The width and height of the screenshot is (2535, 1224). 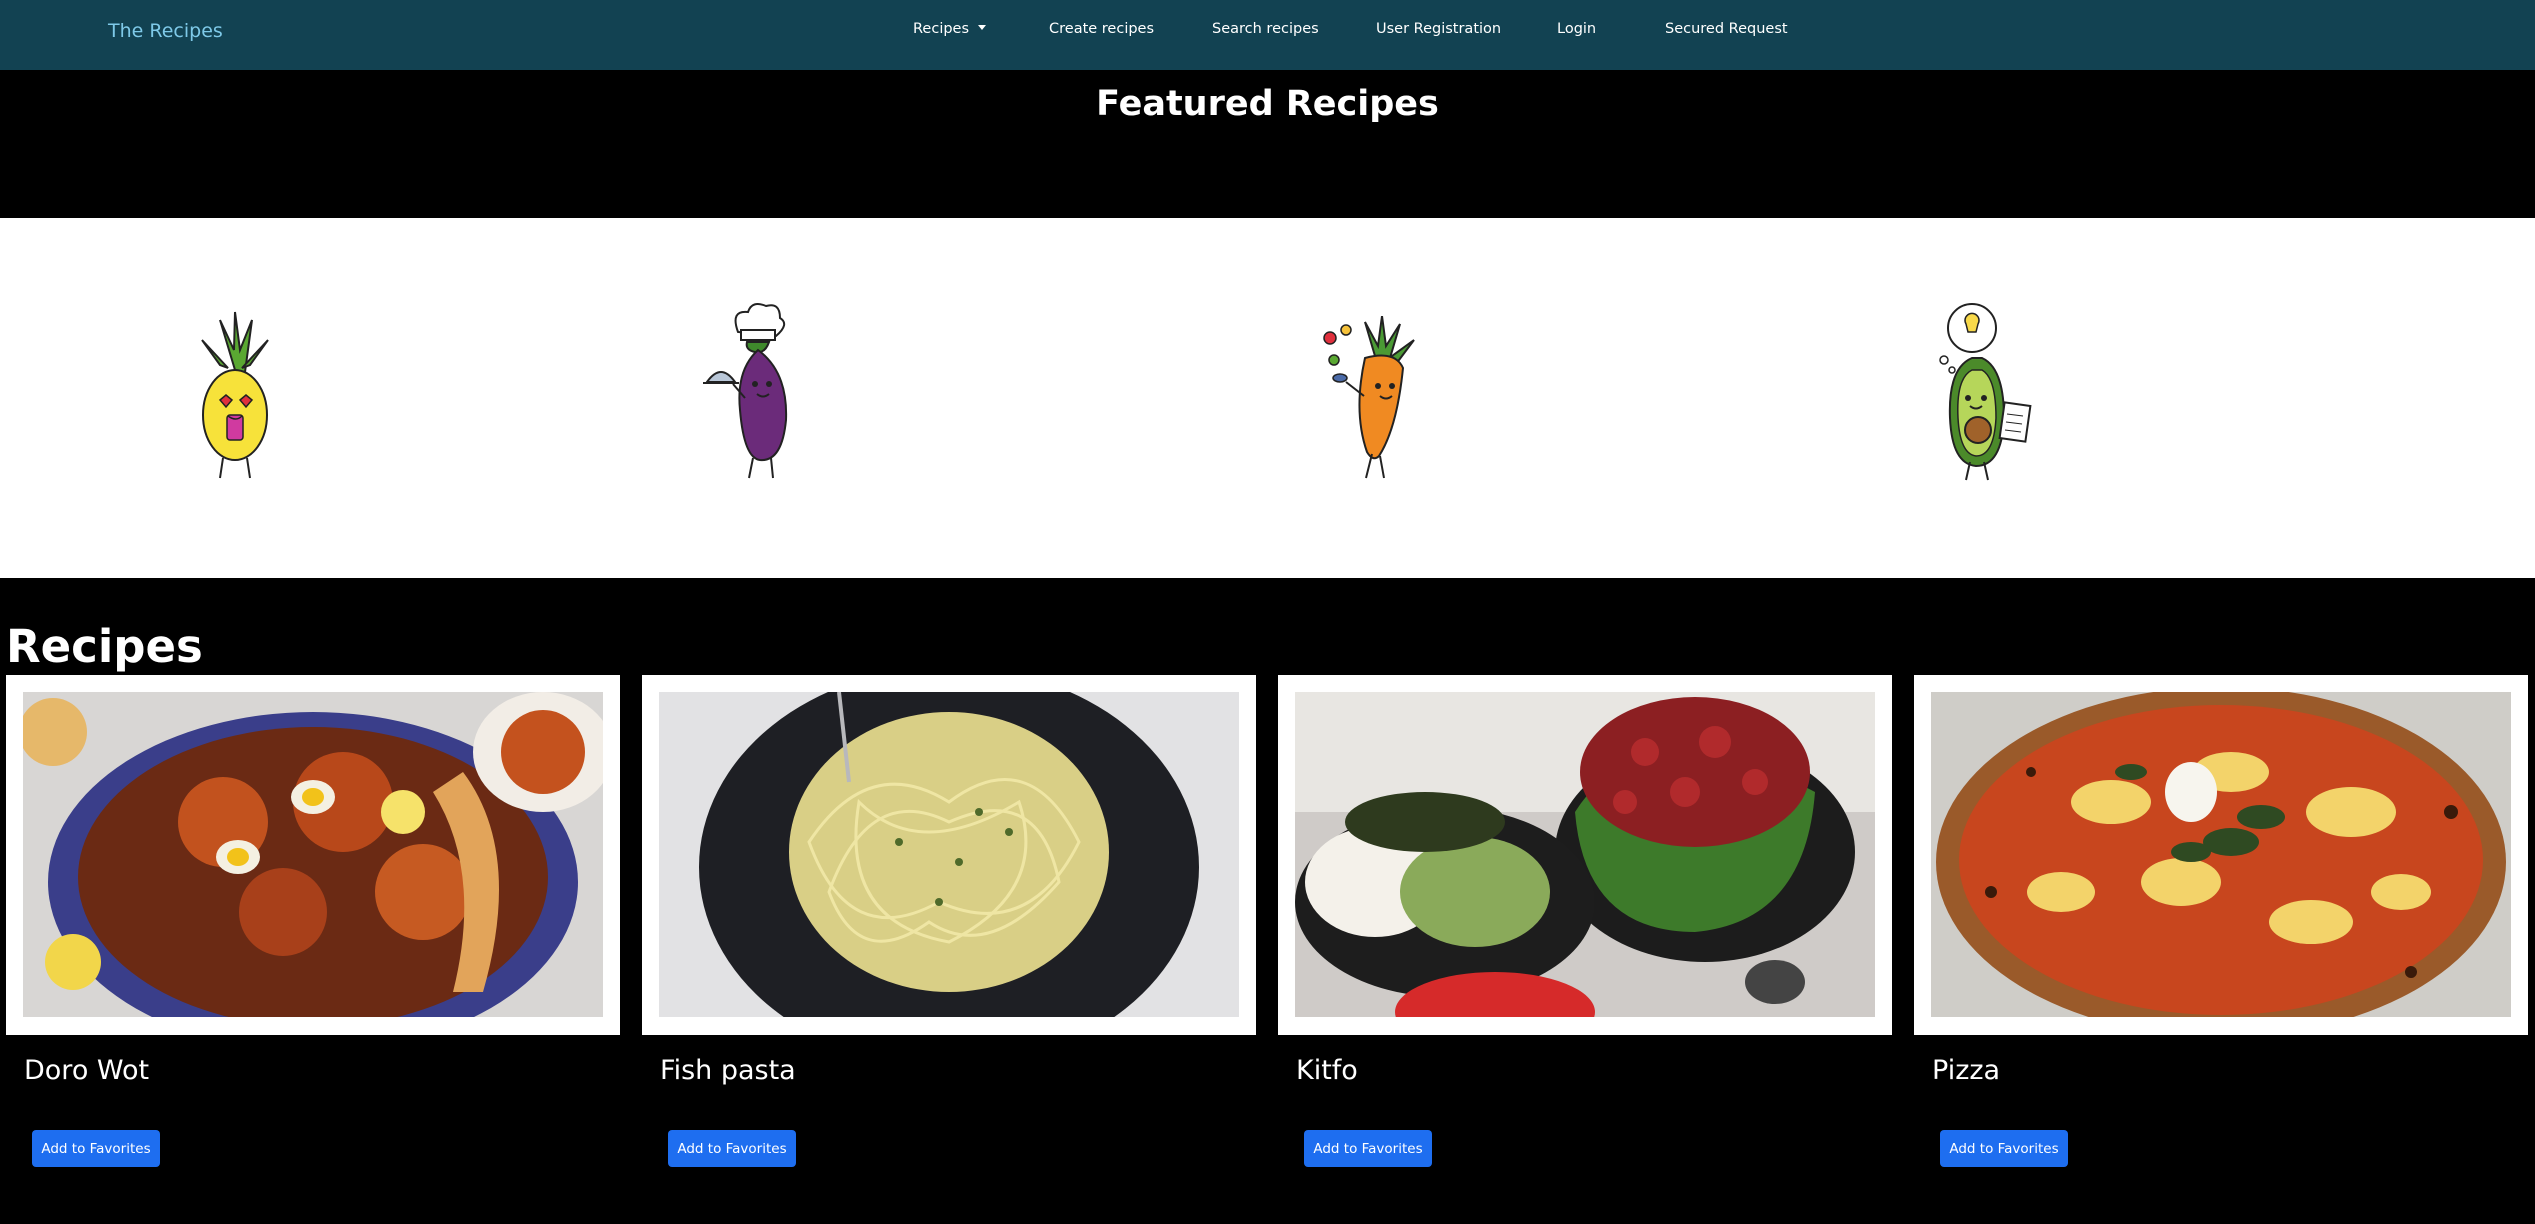 I want to click on doro-wot-photo, so click(x=313, y=854).